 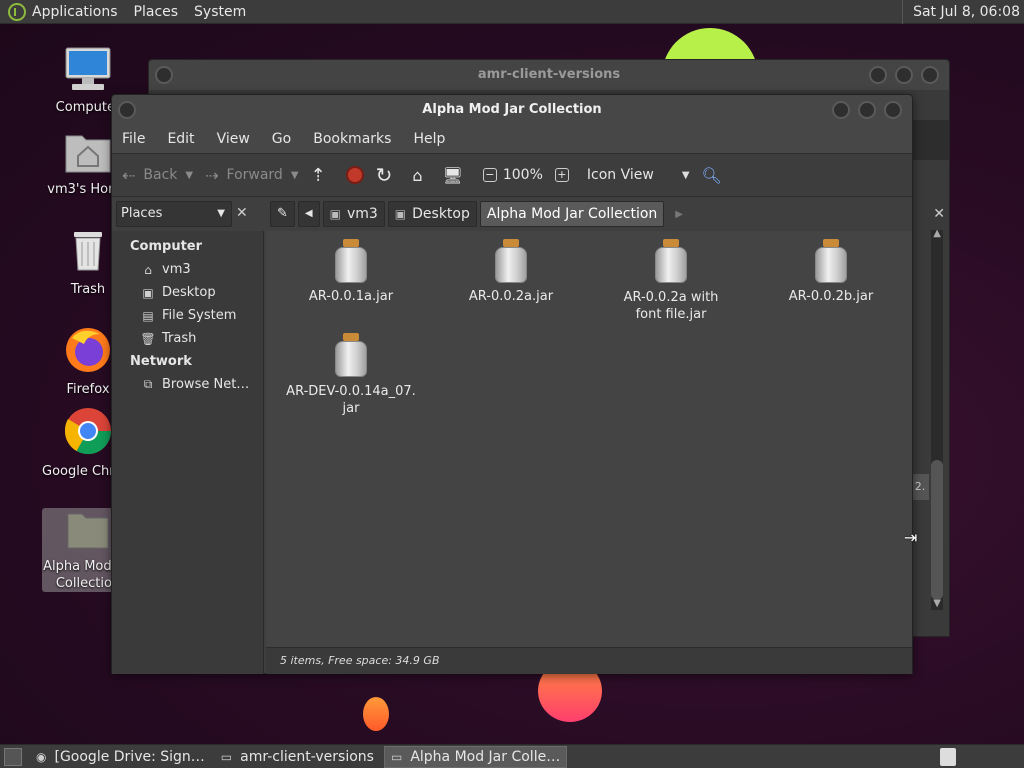 What do you see at coordinates (156, 12) in the screenshot?
I see `menu-places: Places` at bounding box center [156, 12].